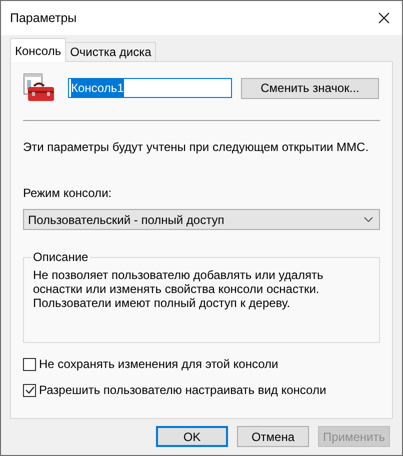 Image resolution: width=403 pixels, height=456 pixels. I want to click on checkbox-label: Не сохранять изменения для этой консоли, so click(158, 364).